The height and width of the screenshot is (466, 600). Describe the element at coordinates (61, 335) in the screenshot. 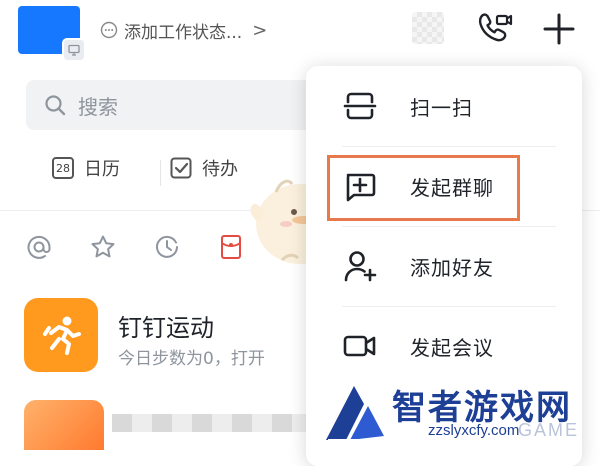

I see `running-icon` at that location.